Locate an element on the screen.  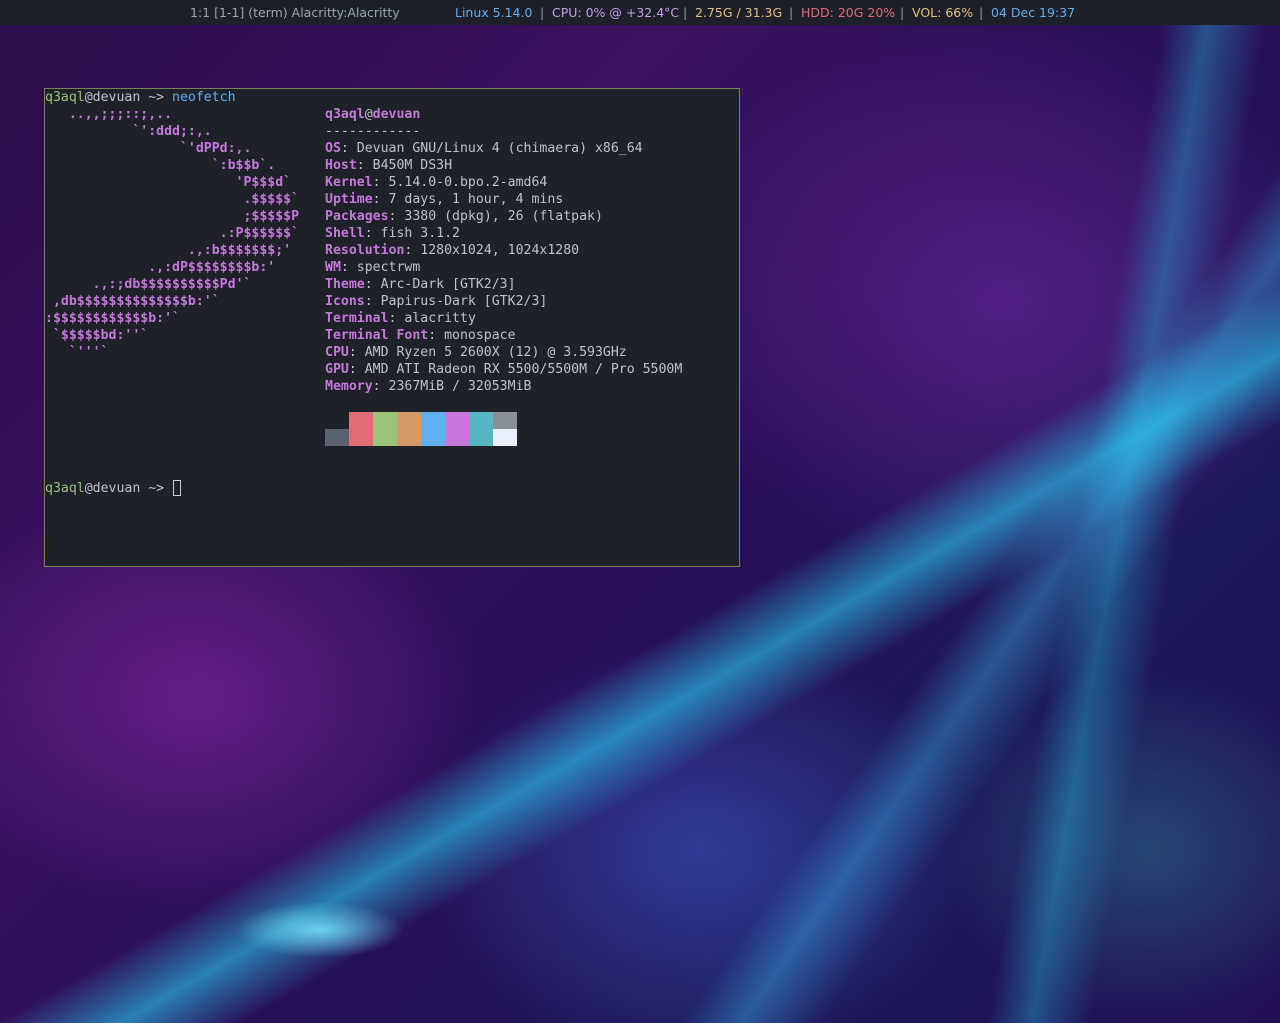
info-row: Resolution: 1280x1024, 1024x1280 is located at coordinates (452, 250).